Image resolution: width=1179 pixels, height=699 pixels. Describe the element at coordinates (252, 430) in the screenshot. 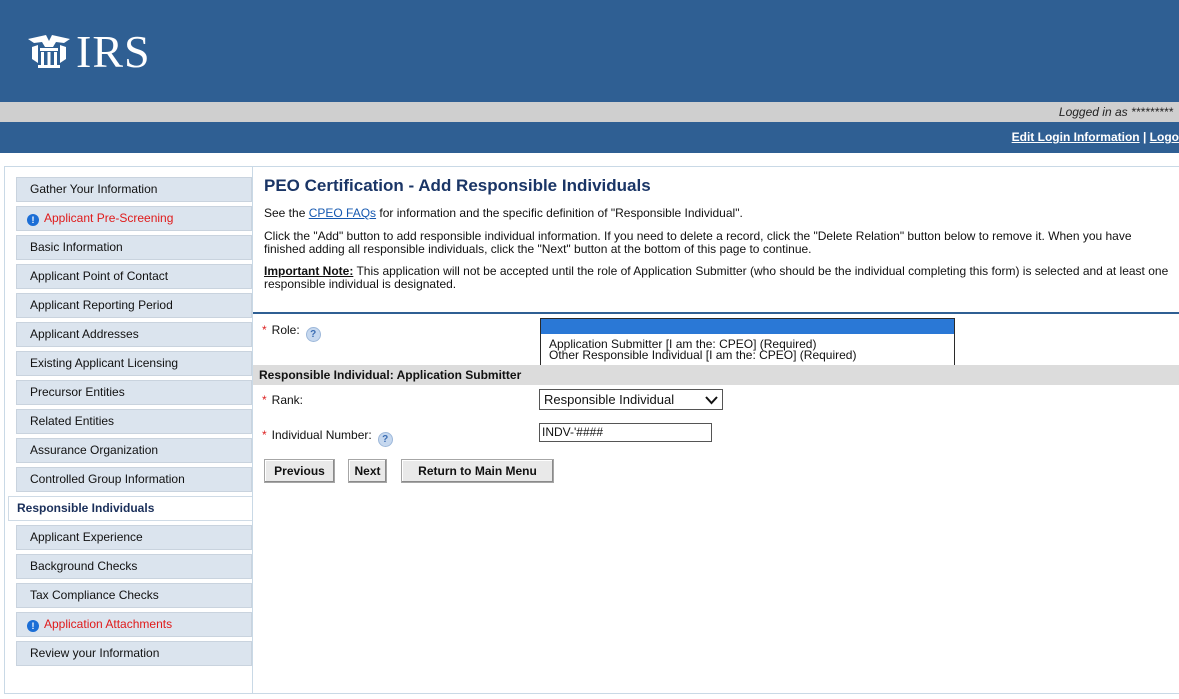

I see `sidebar-divider` at that location.